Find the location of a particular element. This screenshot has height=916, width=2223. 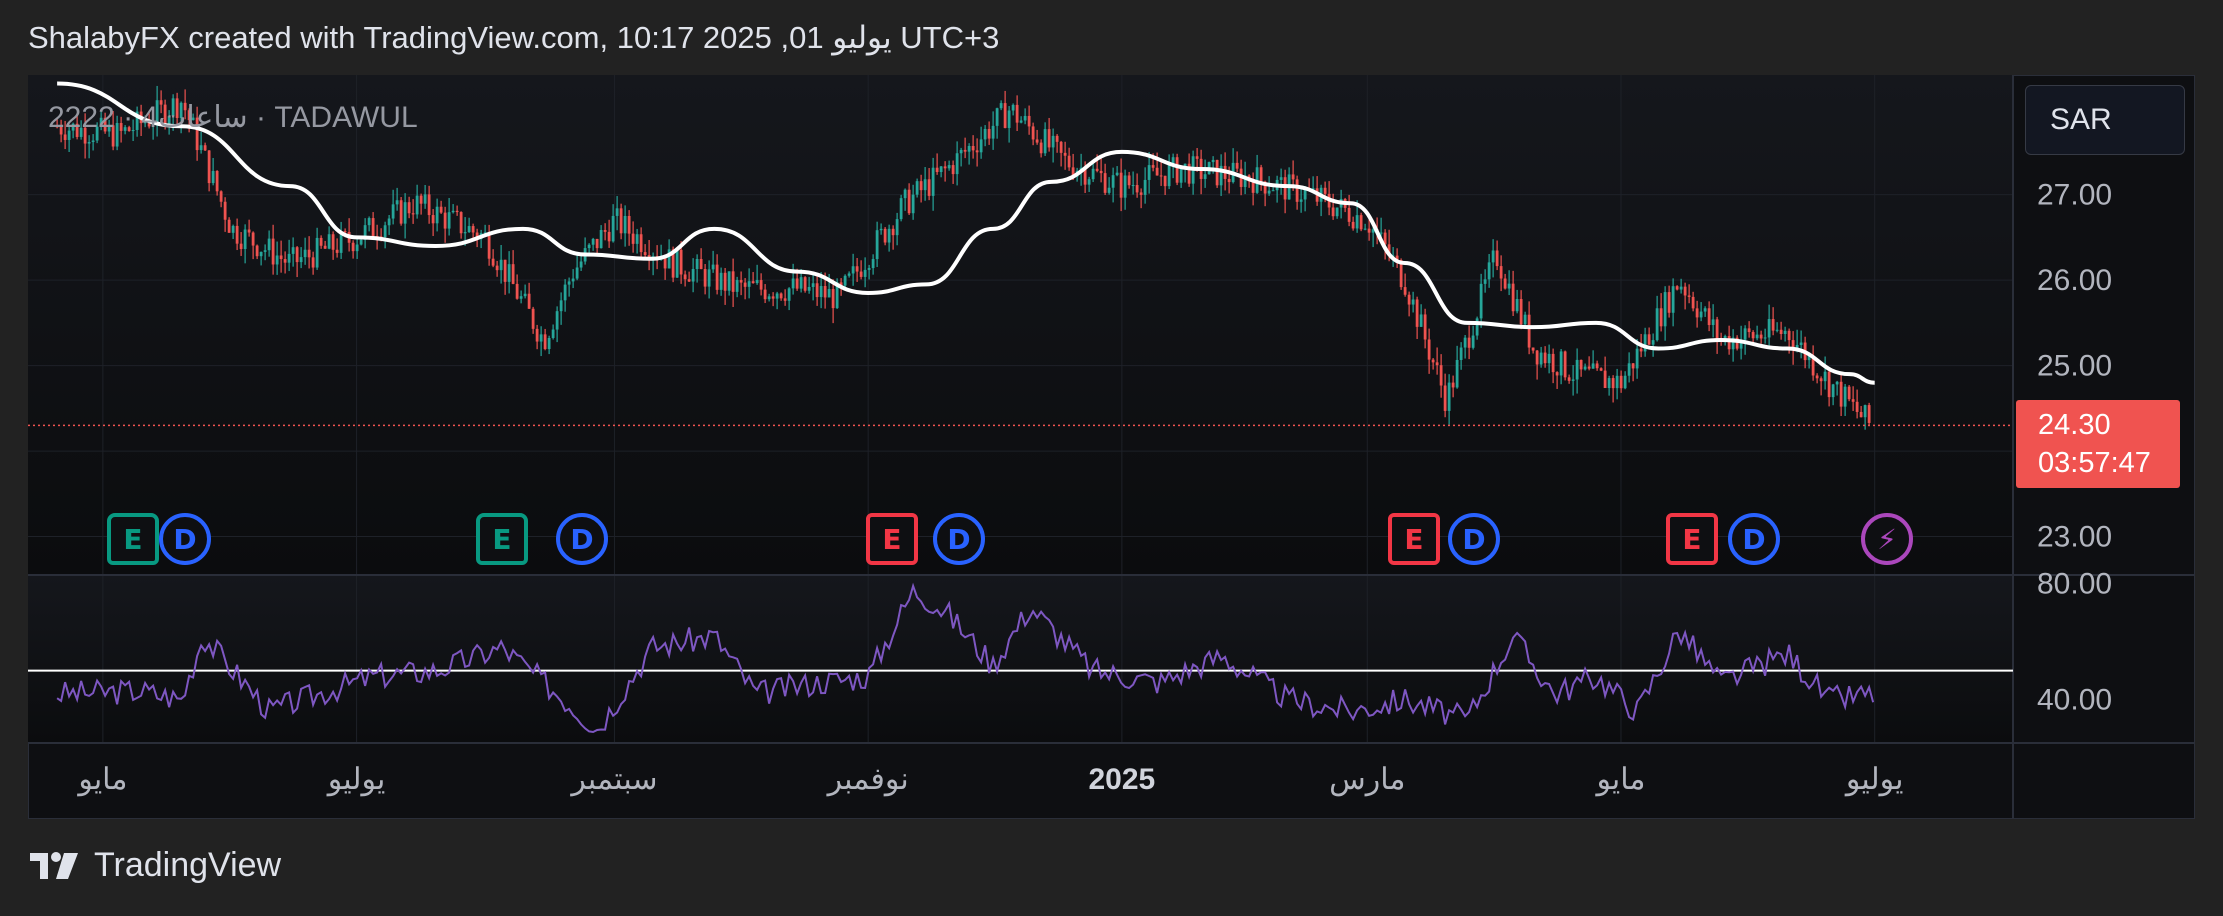

time-axis-label: مايو is located at coordinates (101, 780).